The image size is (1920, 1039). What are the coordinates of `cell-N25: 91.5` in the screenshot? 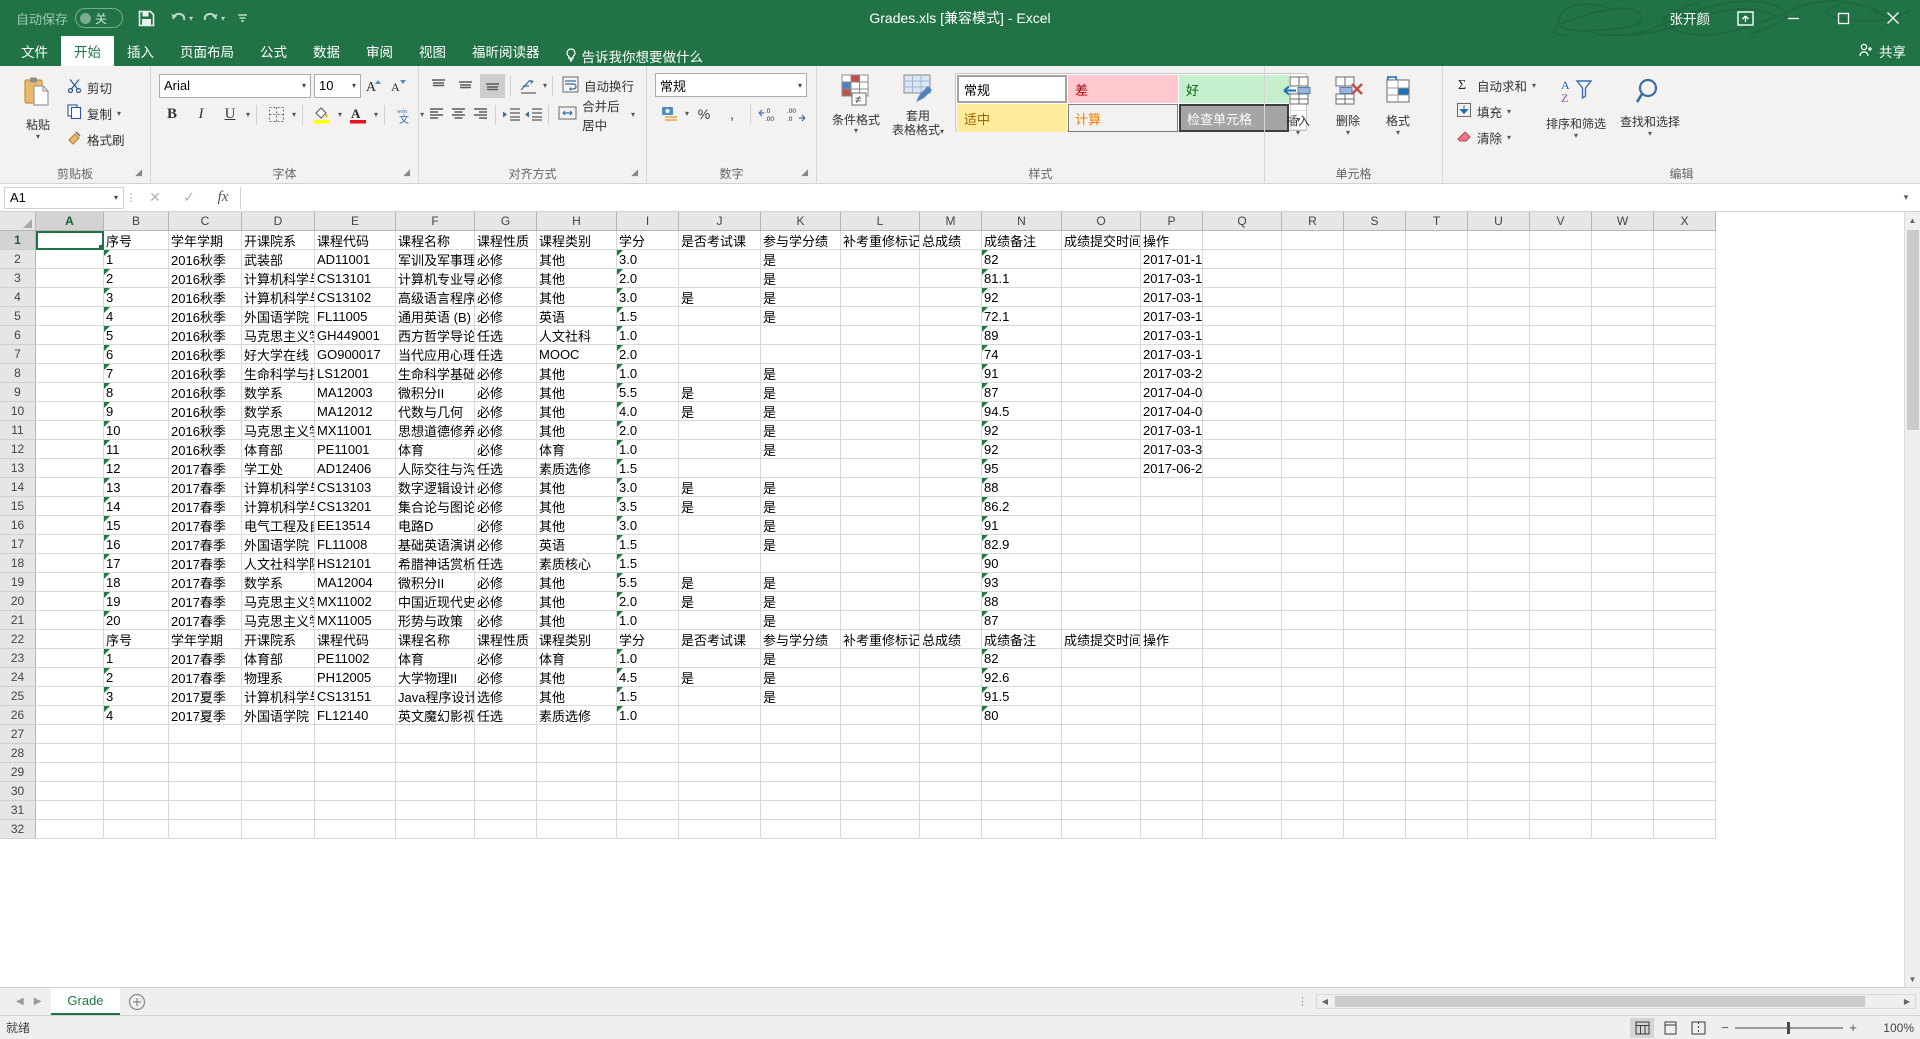 It's located at (1022, 696).